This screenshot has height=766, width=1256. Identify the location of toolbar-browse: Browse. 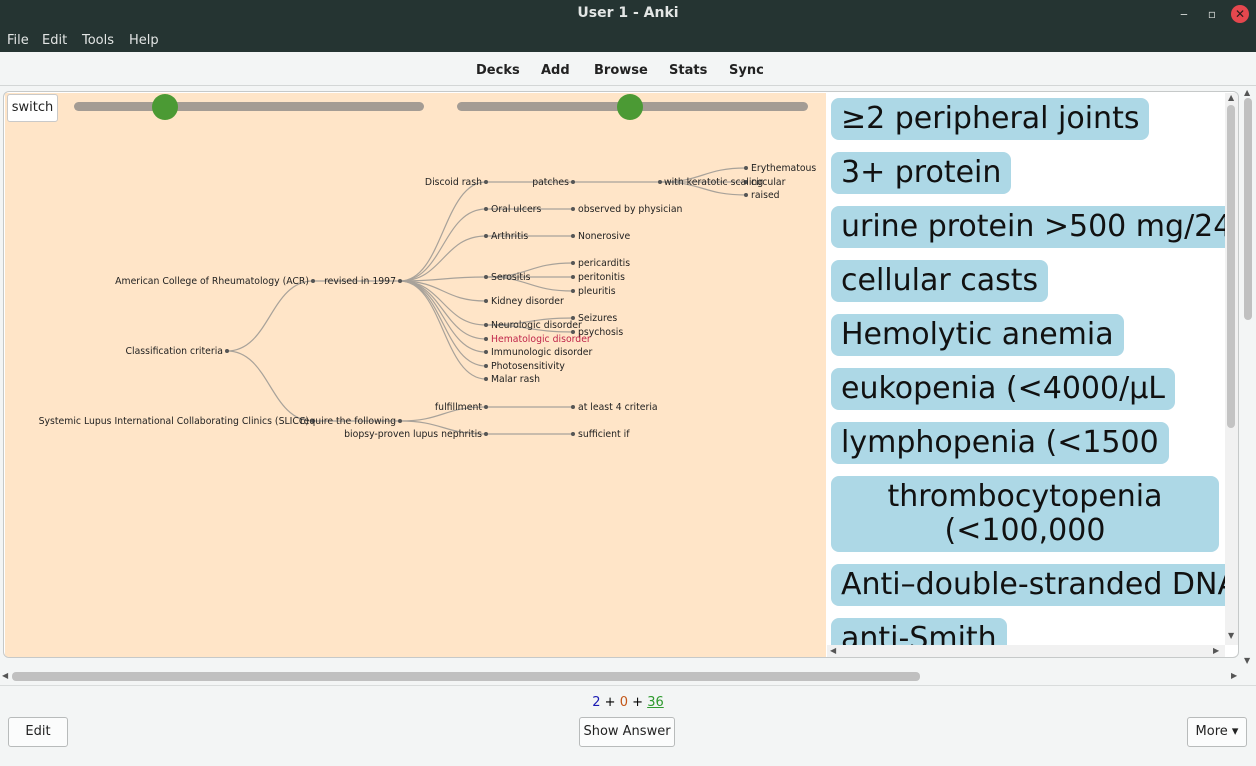
(621, 70).